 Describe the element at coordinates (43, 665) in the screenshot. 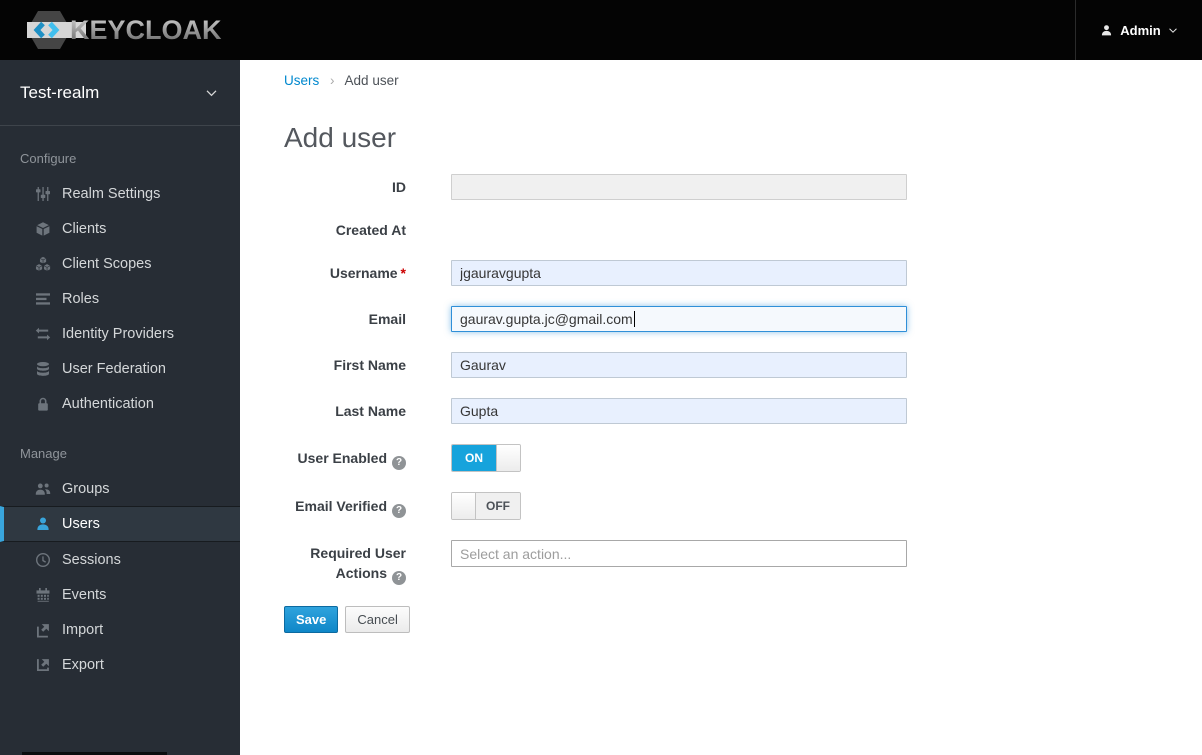

I see `export-icon` at that location.